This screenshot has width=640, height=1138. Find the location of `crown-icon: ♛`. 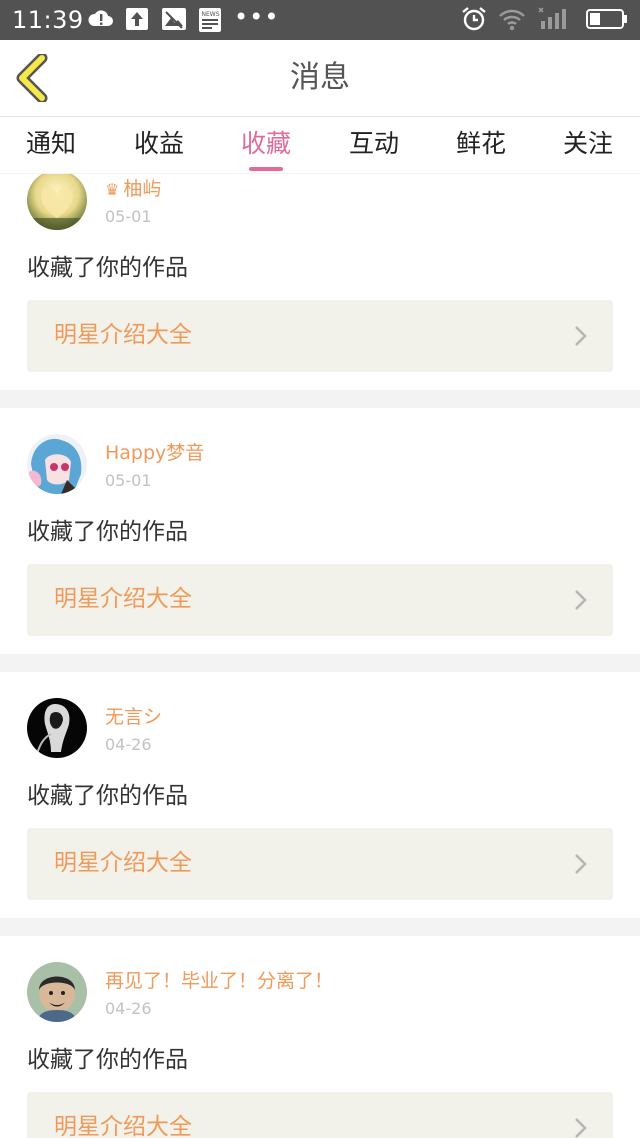

crown-icon: ♛ is located at coordinates (112, 189).